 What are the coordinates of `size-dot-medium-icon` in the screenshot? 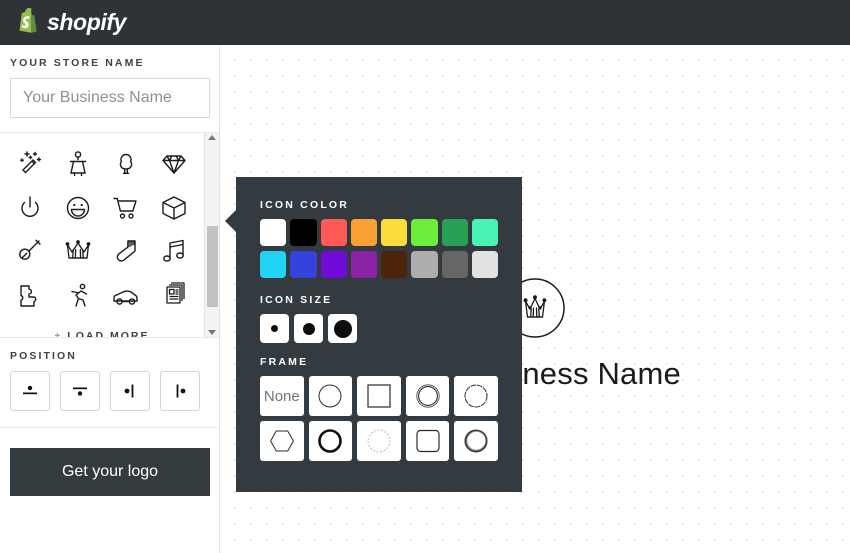 It's located at (308, 328).